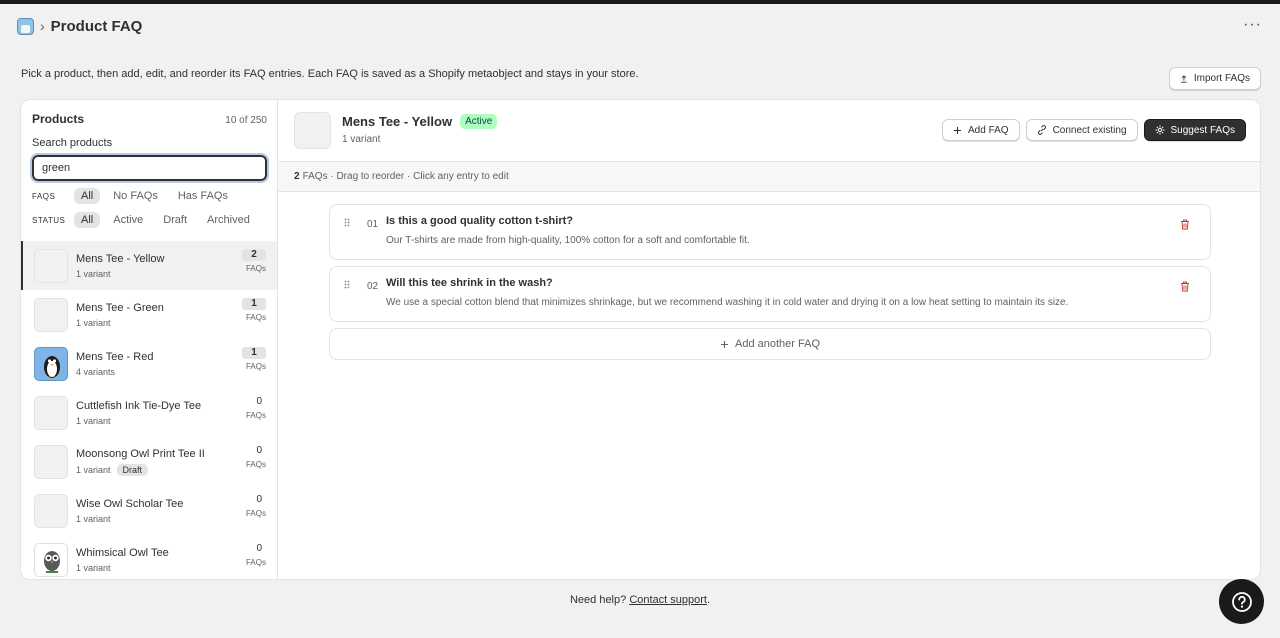  Describe the element at coordinates (96, 371) in the screenshot. I see `product-variants: 4 variants` at that location.